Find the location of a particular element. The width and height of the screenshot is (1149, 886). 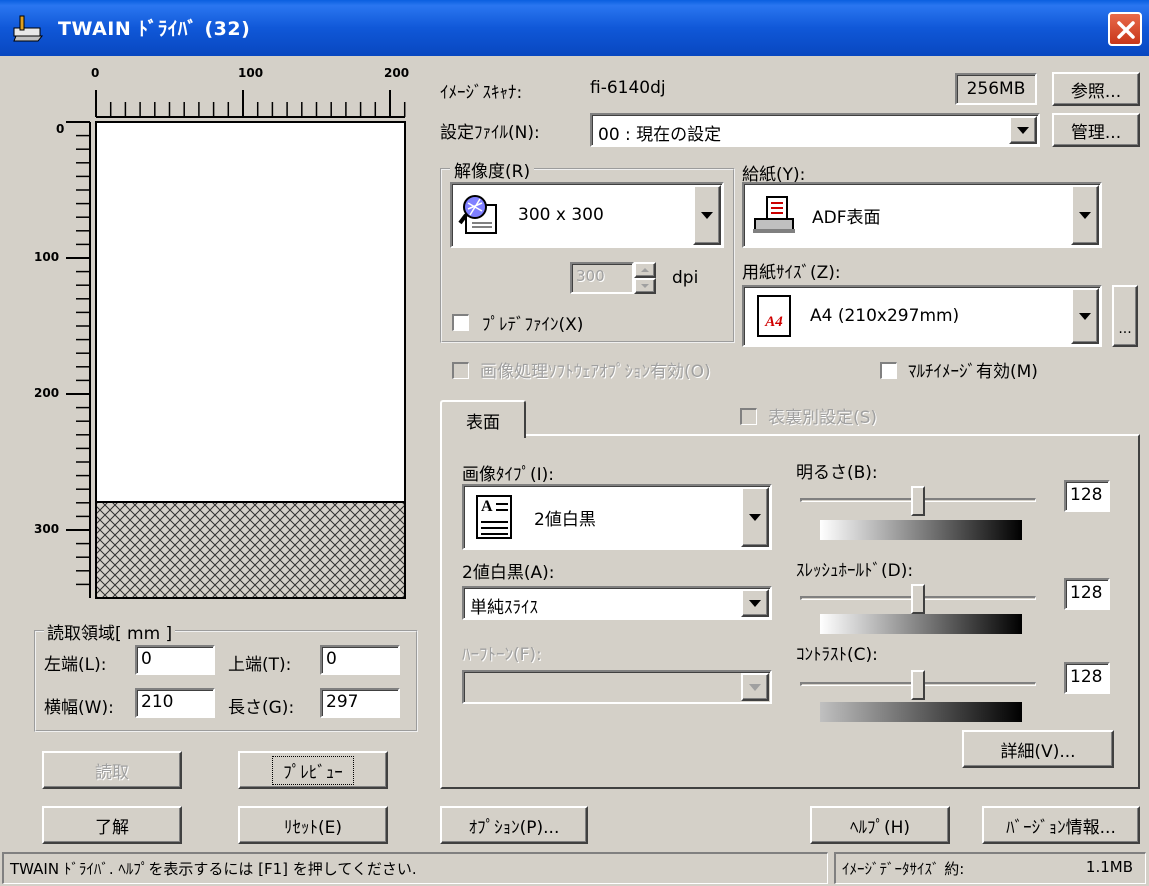

brightness-gradient is located at coordinates (921, 530).